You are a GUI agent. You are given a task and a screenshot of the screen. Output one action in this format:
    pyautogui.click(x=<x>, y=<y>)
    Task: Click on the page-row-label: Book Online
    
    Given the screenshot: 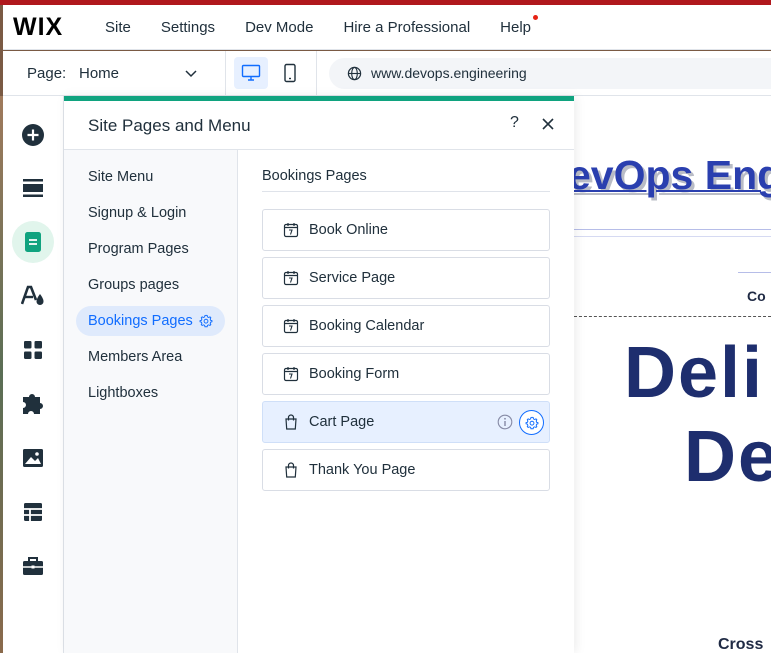 What is the action you would take?
    pyautogui.click(x=348, y=230)
    